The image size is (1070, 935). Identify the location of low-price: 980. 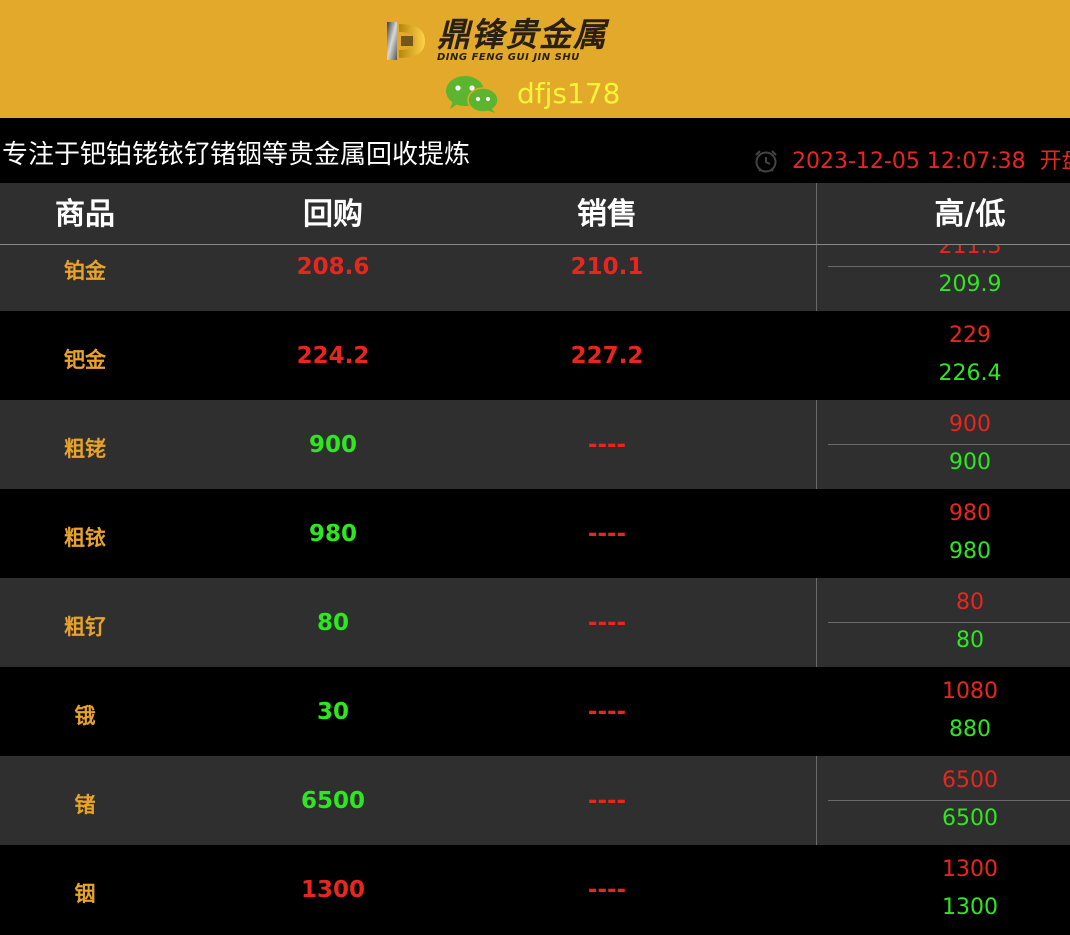
(970, 551).